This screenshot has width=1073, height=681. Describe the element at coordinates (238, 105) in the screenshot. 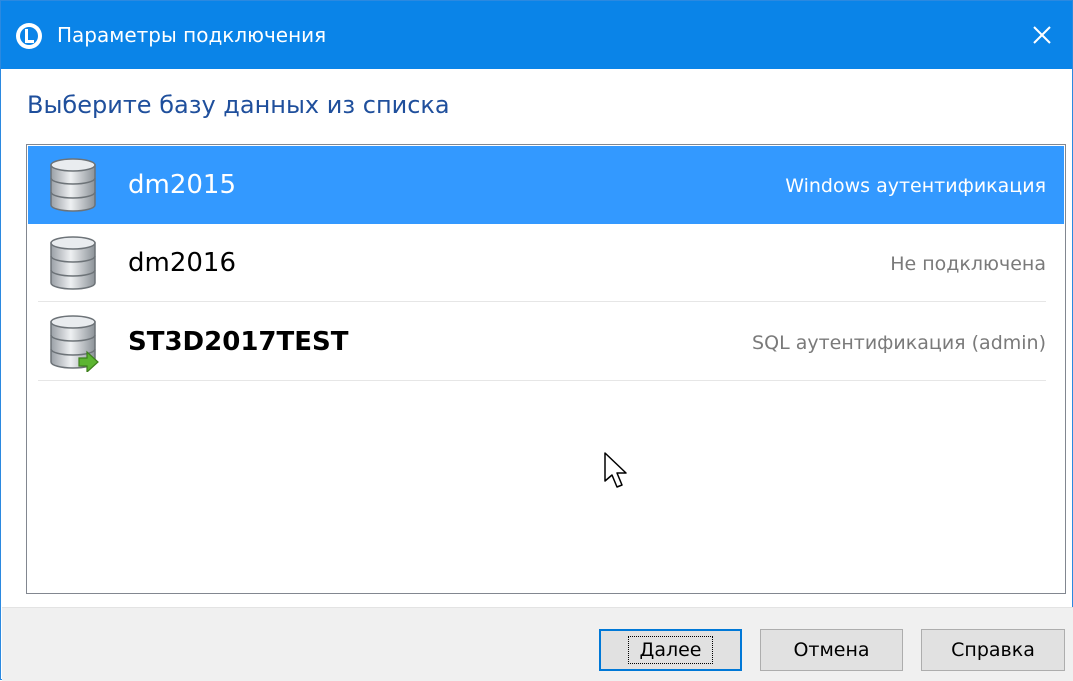

I see `instruction-heading: Выберите базу данных из списка` at that location.